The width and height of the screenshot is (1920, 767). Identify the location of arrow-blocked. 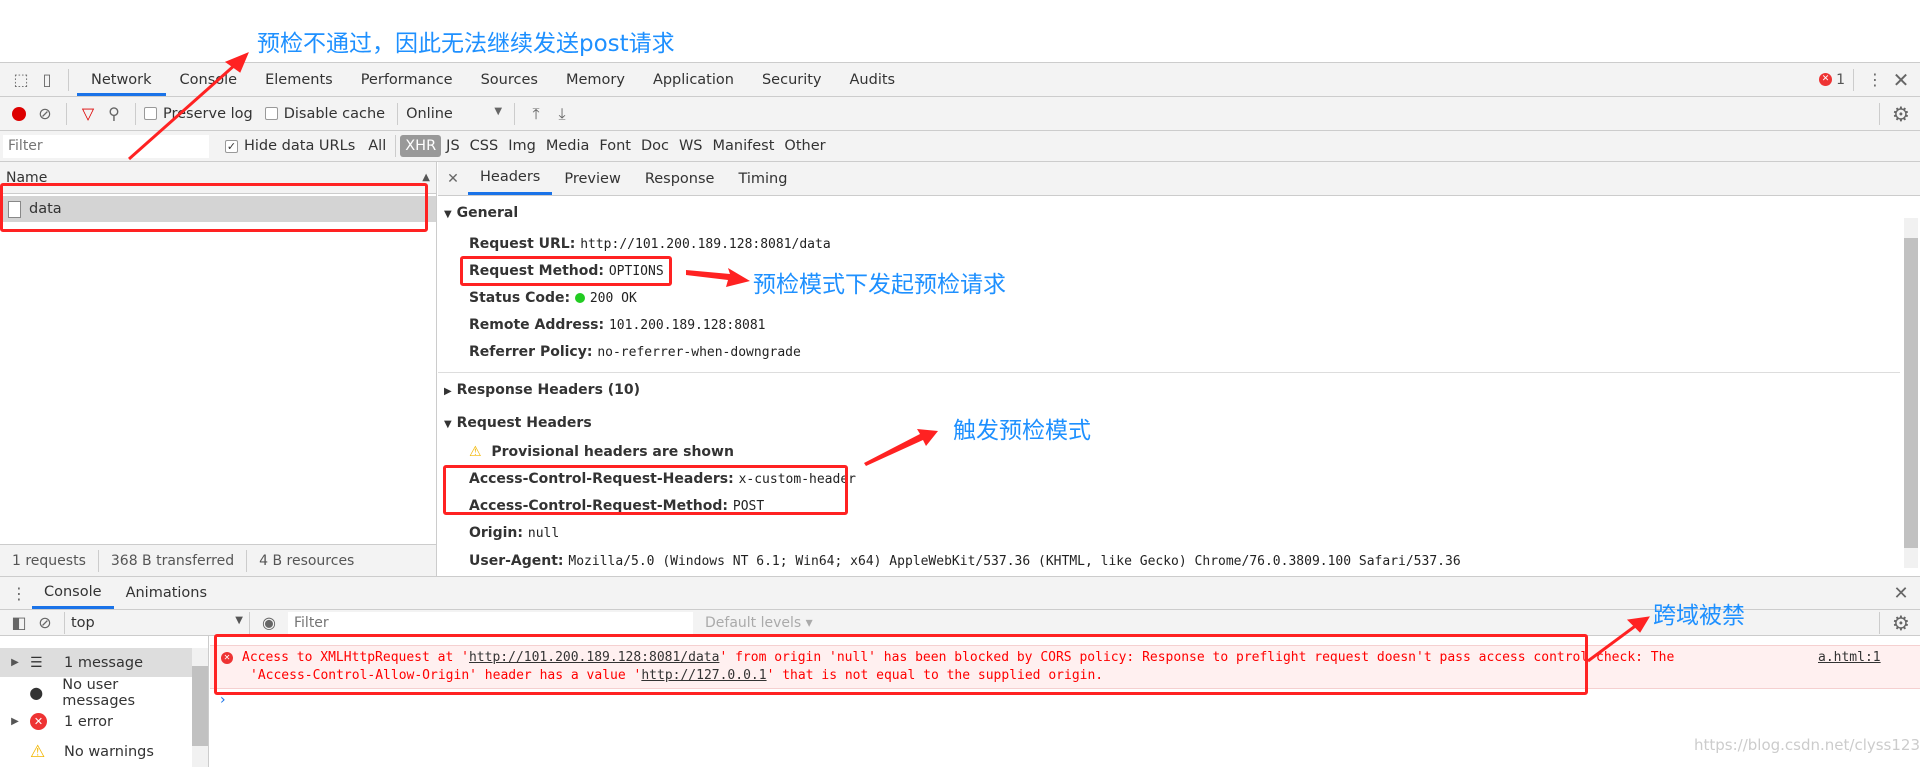
(1613, 642).